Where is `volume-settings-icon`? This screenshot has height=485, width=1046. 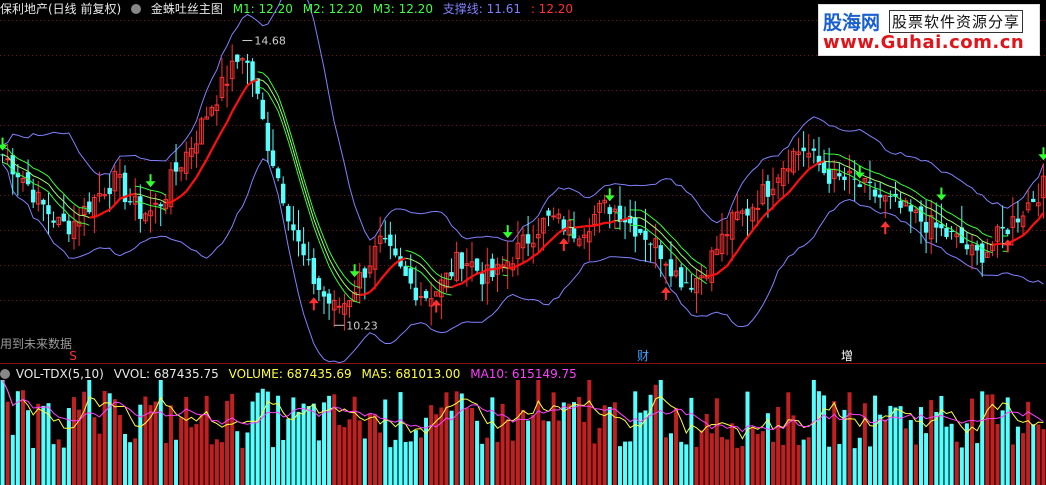
volume-settings-icon is located at coordinates (5, 374).